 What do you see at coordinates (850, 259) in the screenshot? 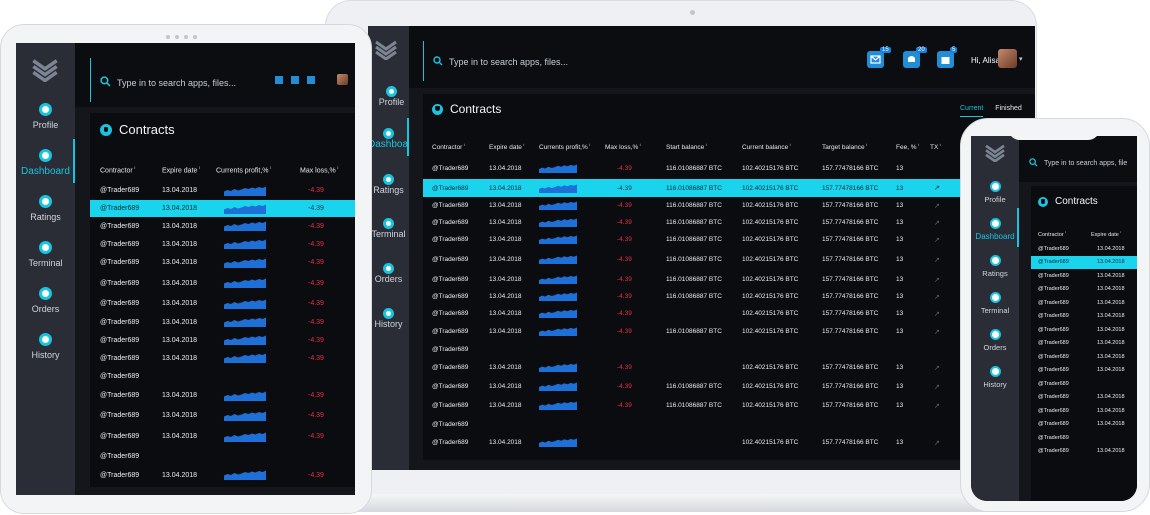
I see `cell-target-balance: 157.77478166 BTC` at bounding box center [850, 259].